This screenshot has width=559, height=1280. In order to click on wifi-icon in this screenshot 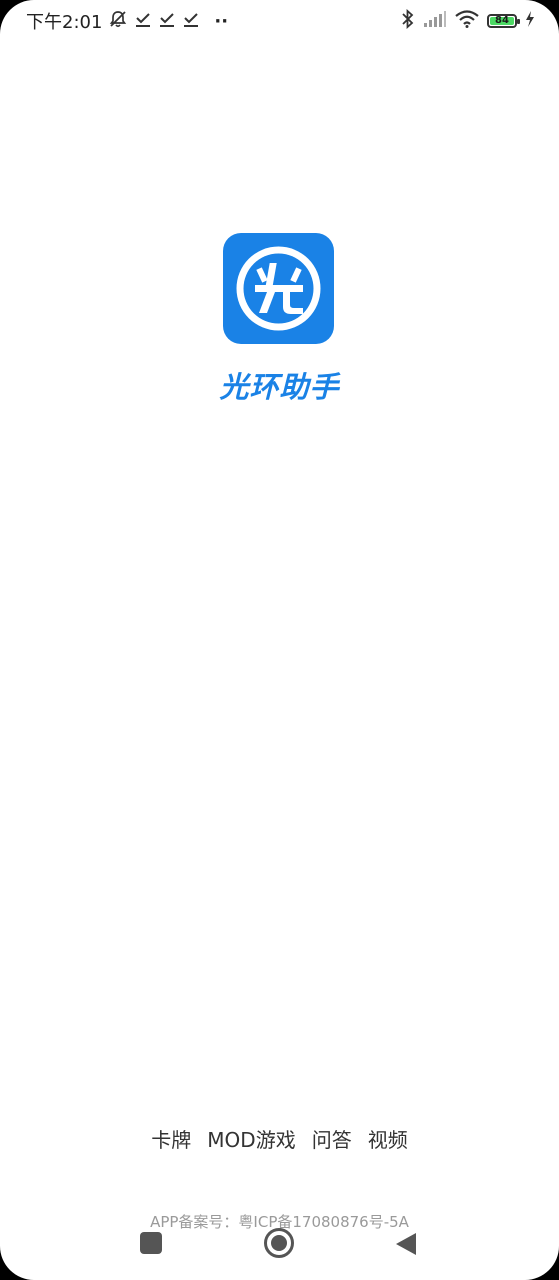, I will do `click(467, 21)`.